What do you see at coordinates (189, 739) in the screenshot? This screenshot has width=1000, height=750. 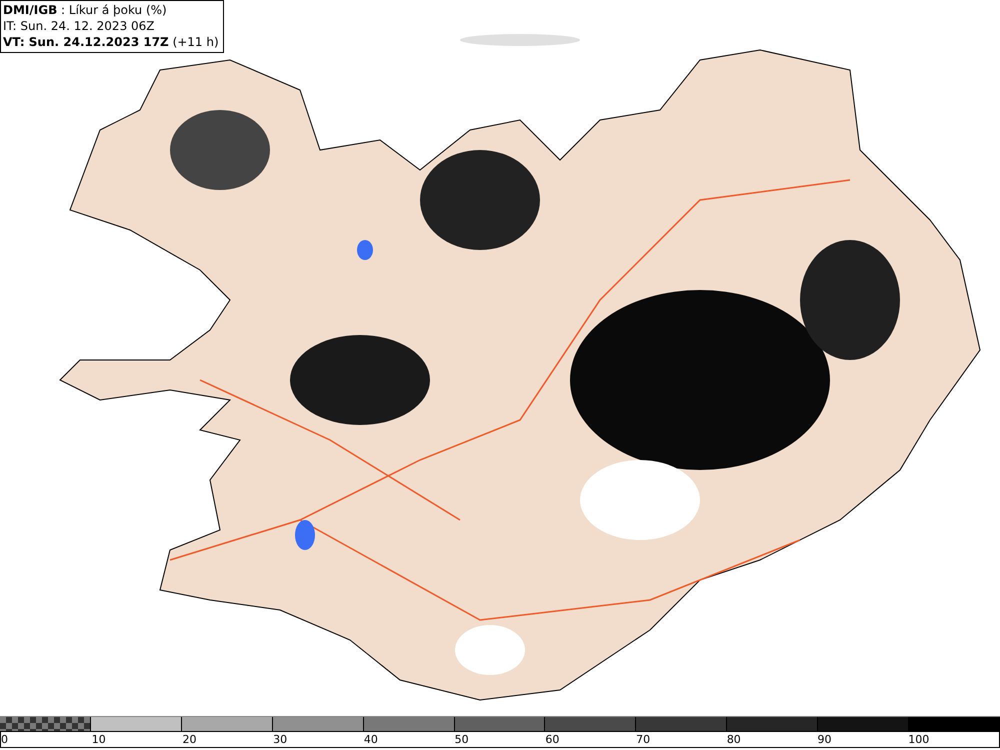 I see `legend-label: 20` at bounding box center [189, 739].